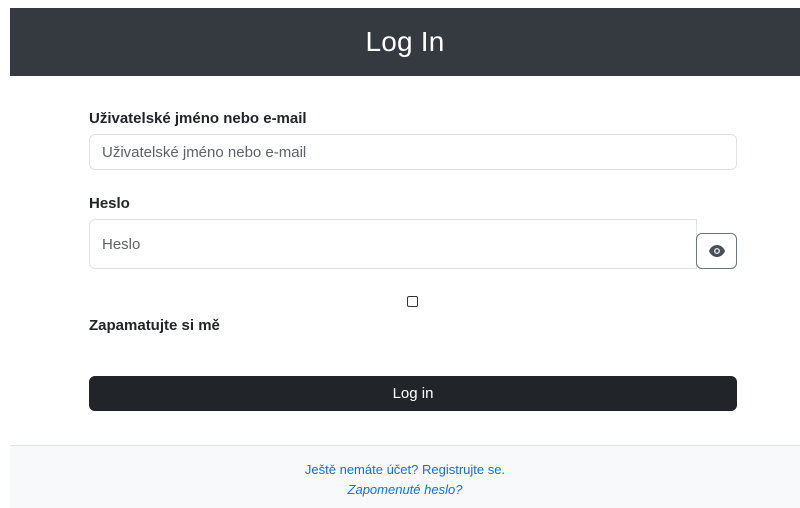 This screenshot has height=508, width=800. Describe the element at coordinates (109, 203) in the screenshot. I see `password-label: Heslo` at that location.